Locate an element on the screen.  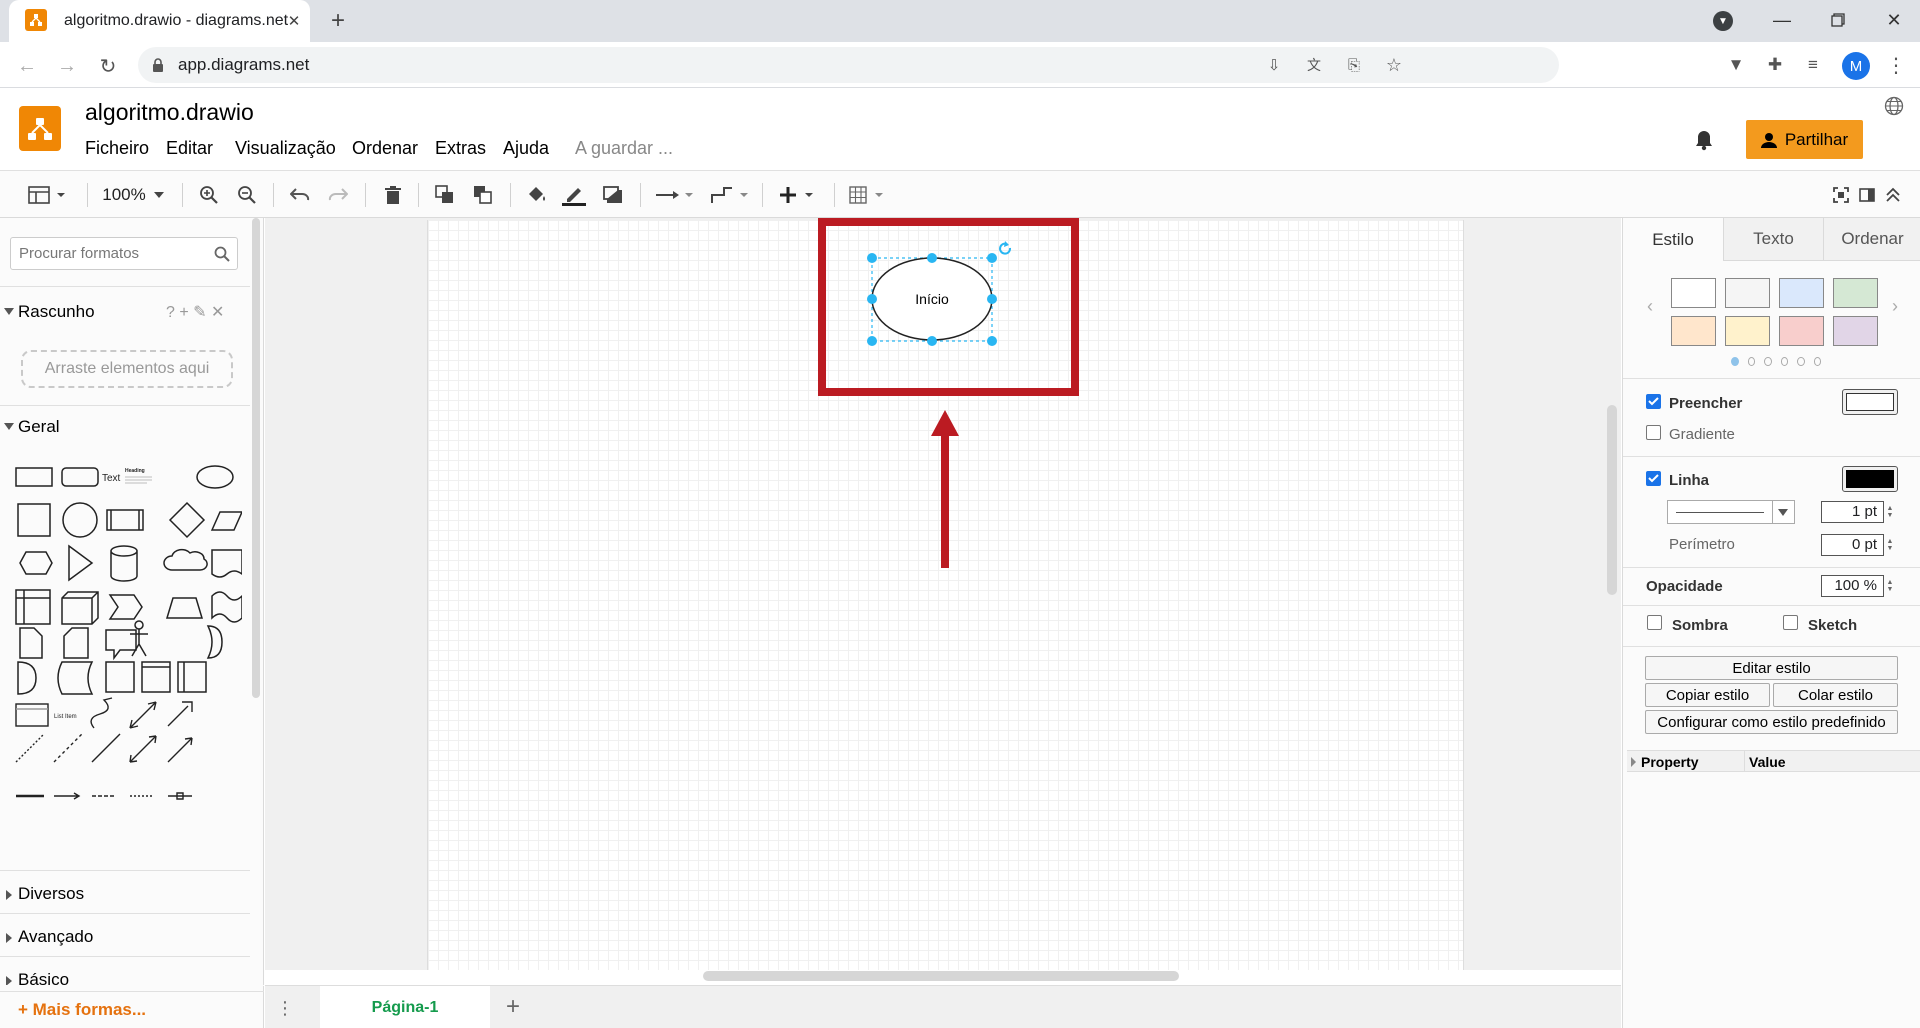
general-shapes-grid: Text Heading List Item is located at coordinates (127, 653).